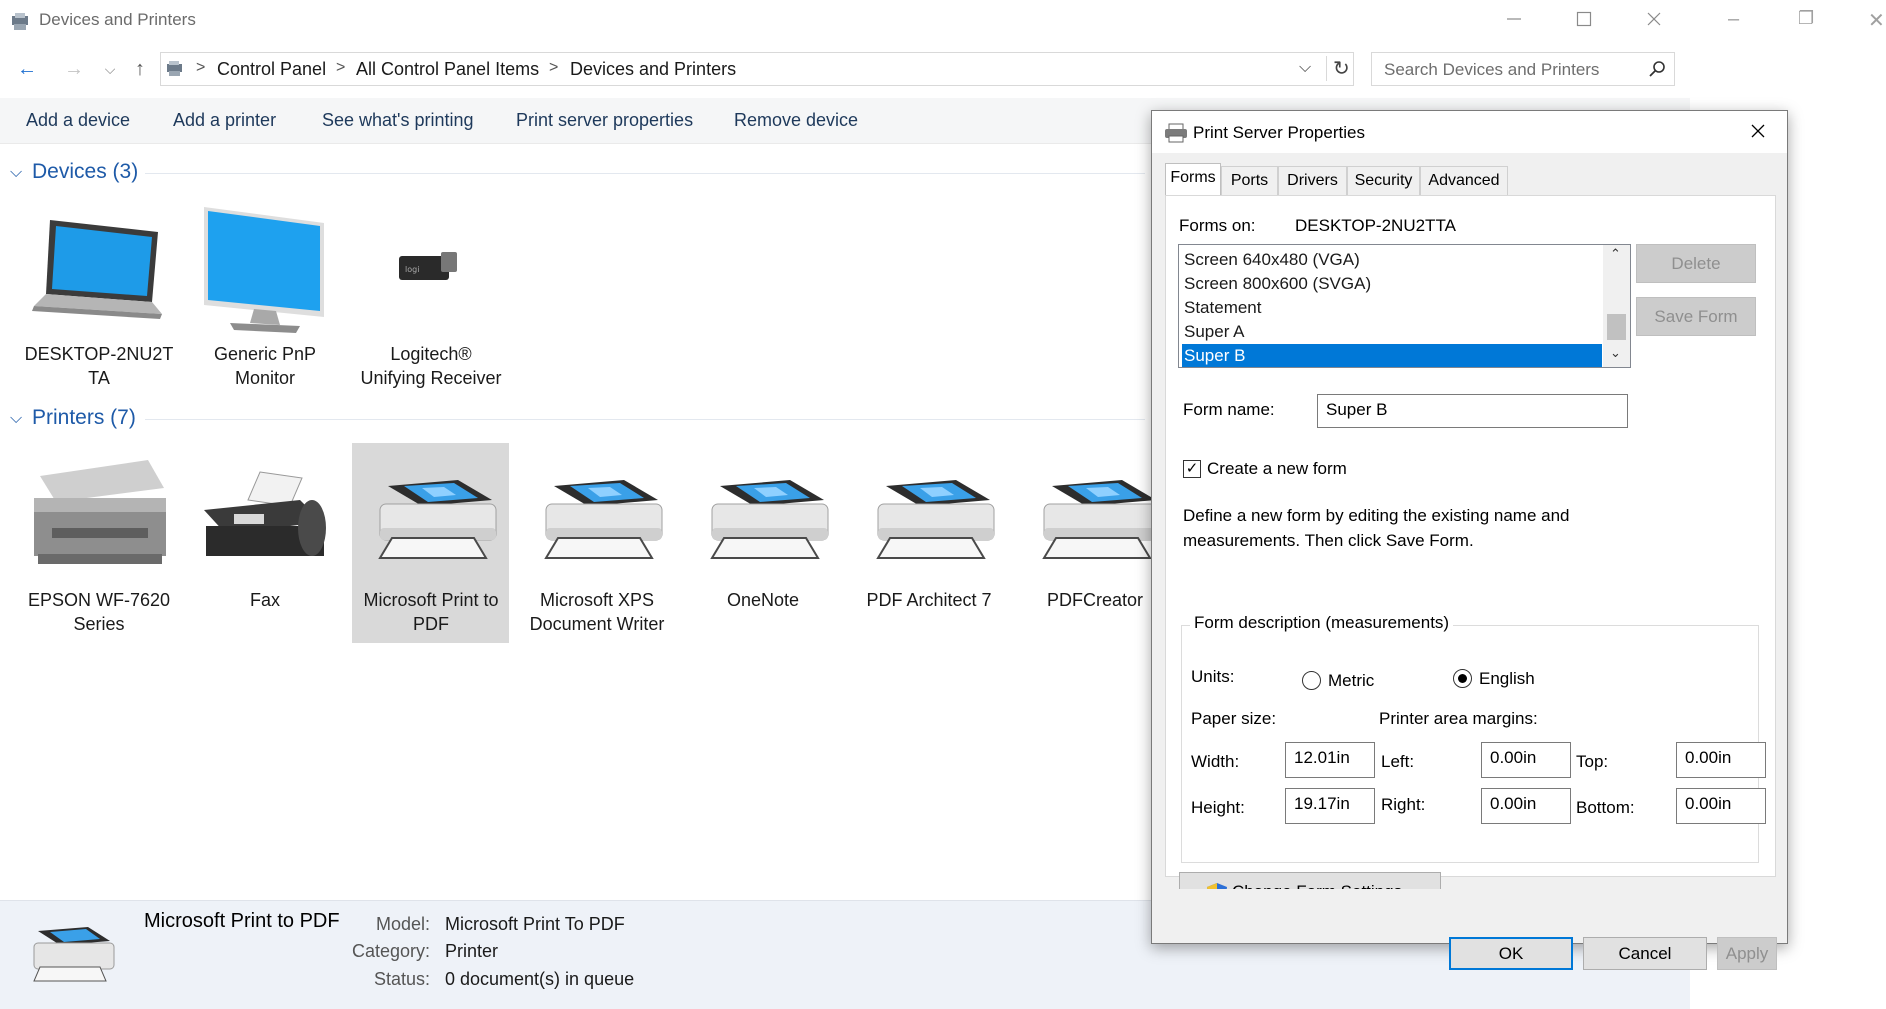  Describe the element at coordinates (1876, 20) in the screenshot. I see `close-icon: ✕` at that location.